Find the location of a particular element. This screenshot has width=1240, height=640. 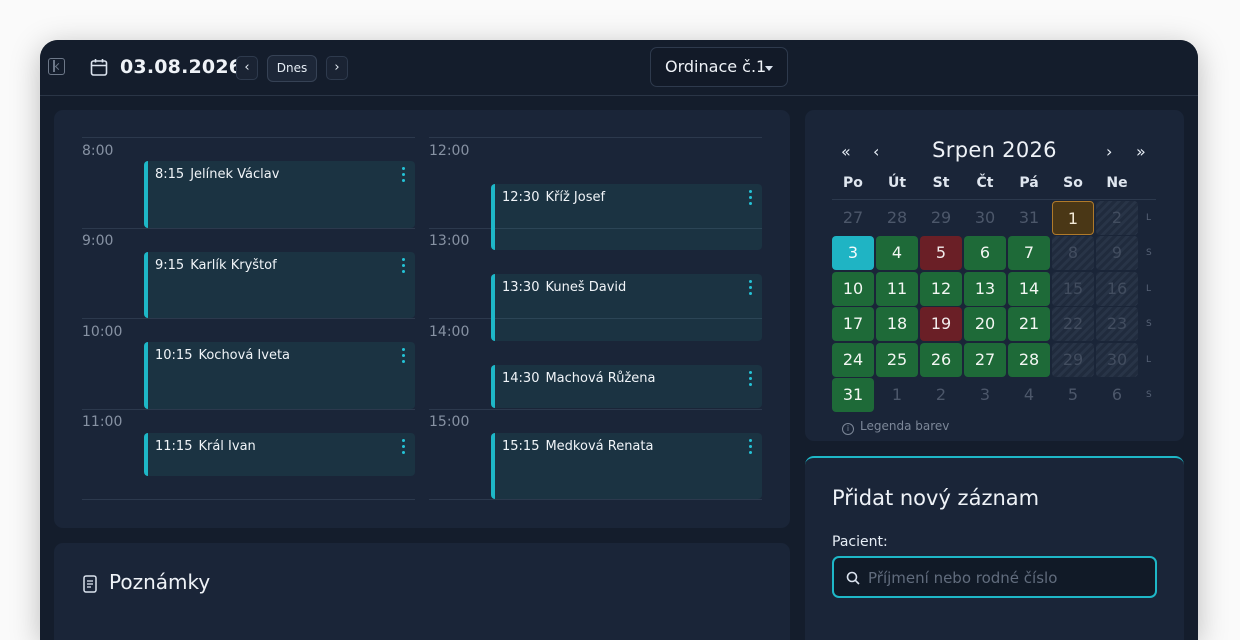

weekday-label: So is located at coordinates (1073, 183).